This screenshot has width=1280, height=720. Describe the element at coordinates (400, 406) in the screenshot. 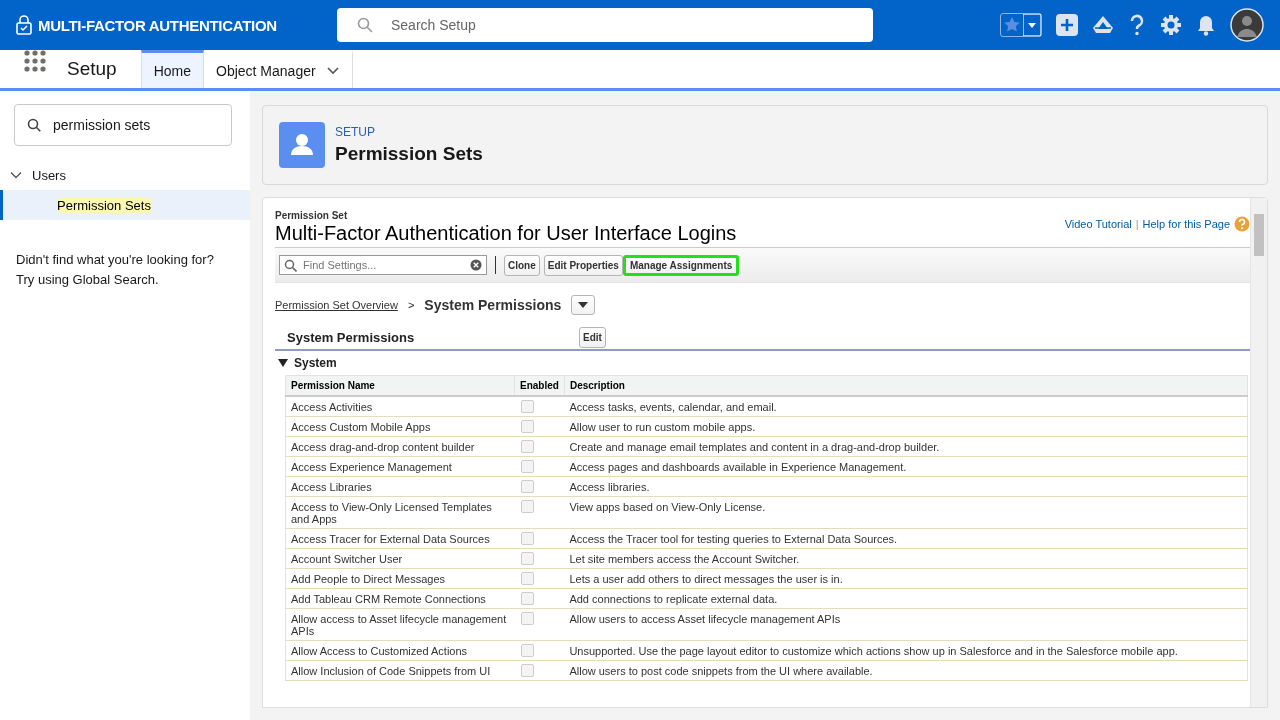

I see `table-cell: Access Activities` at that location.